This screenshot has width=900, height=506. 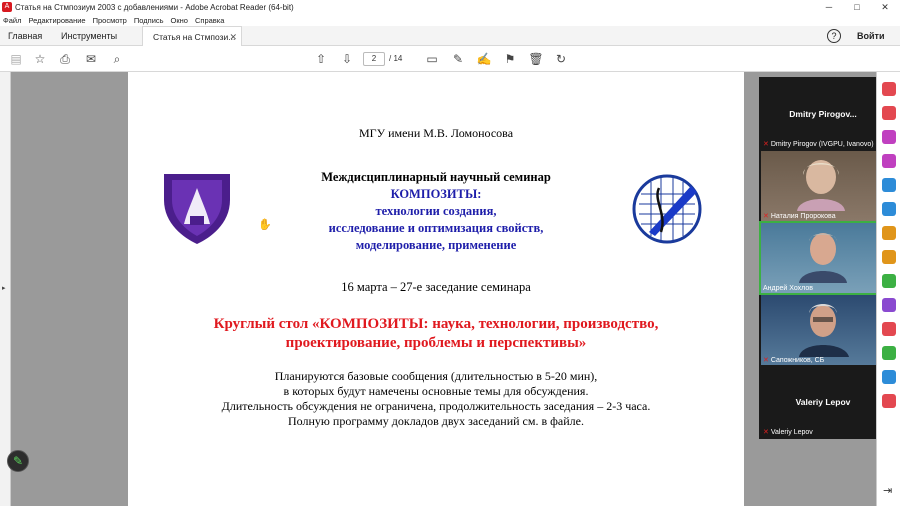 What do you see at coordinates (889, 377) in the screenshot?
I see `tool-scan-icon` at bounding box center [889, 377].